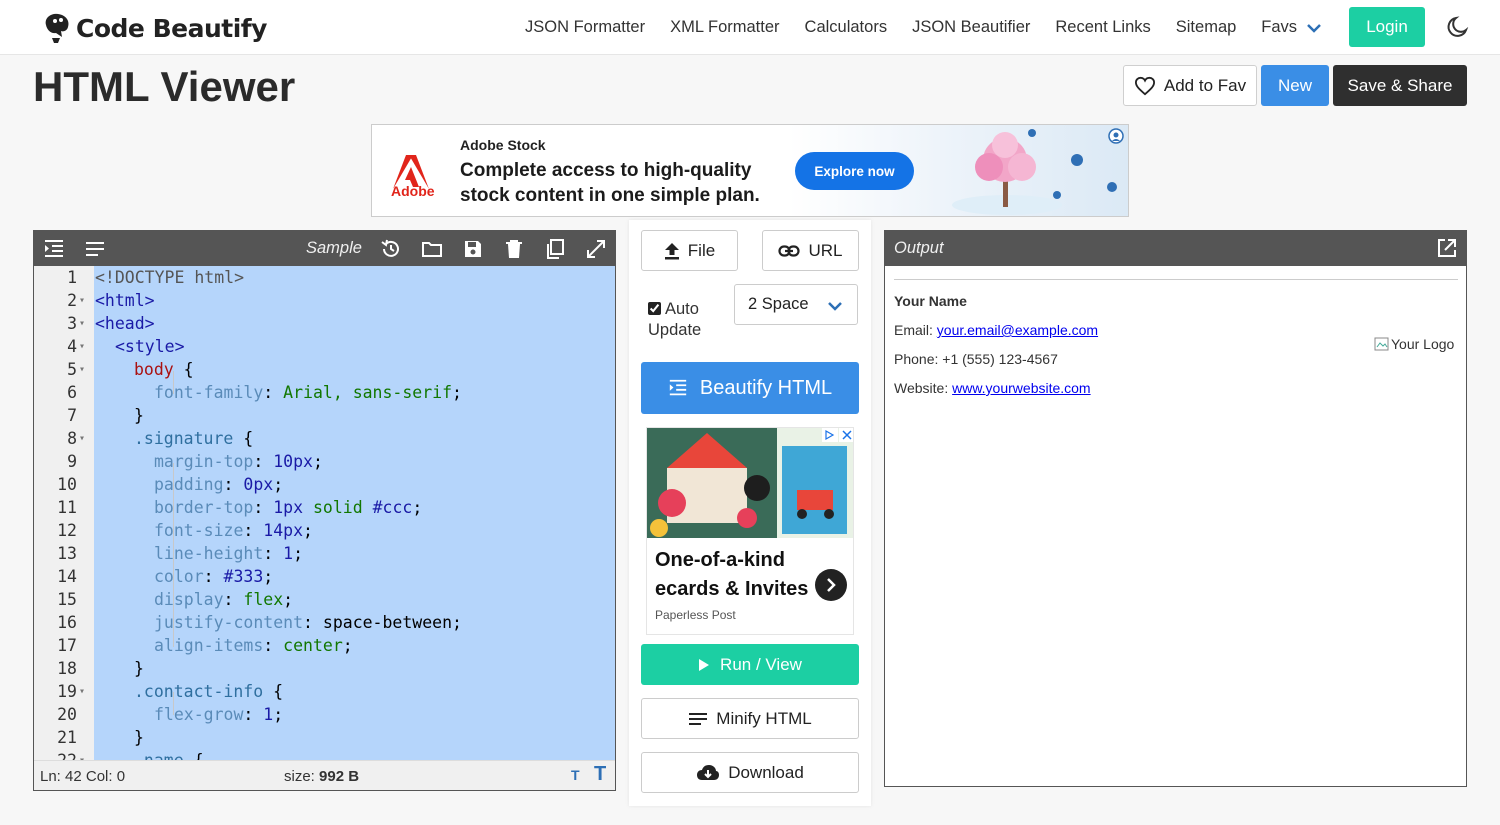  What do you see at coordinates (1034, 172) in the screenshot?
I see `ad-tree-image` at bounding box center [1034, 172].